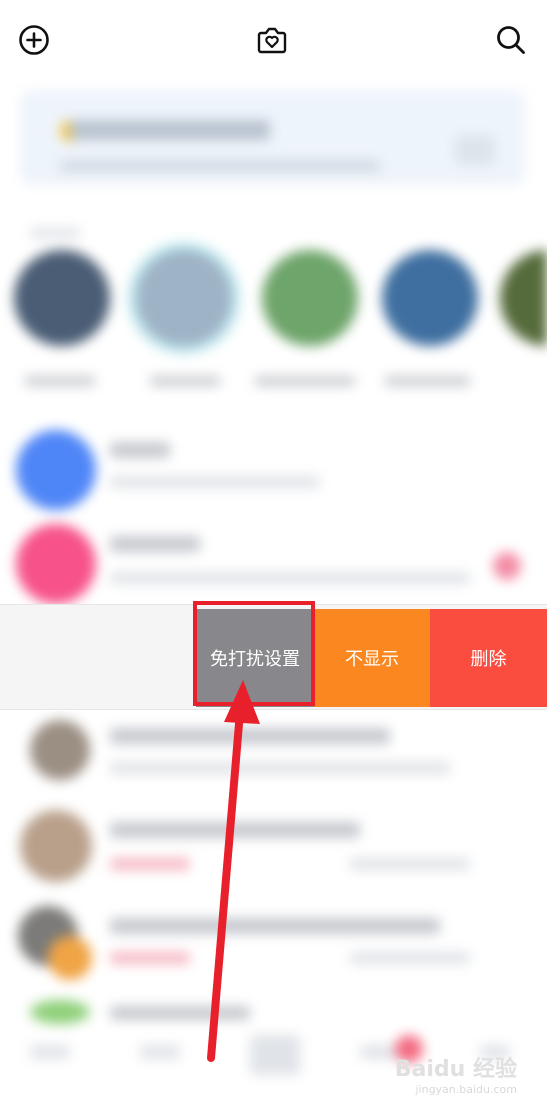  Describe the element at coordinates (466, 1089) in the screenshot. I see `watermark-url: jingyan.baidu.com` at that location.